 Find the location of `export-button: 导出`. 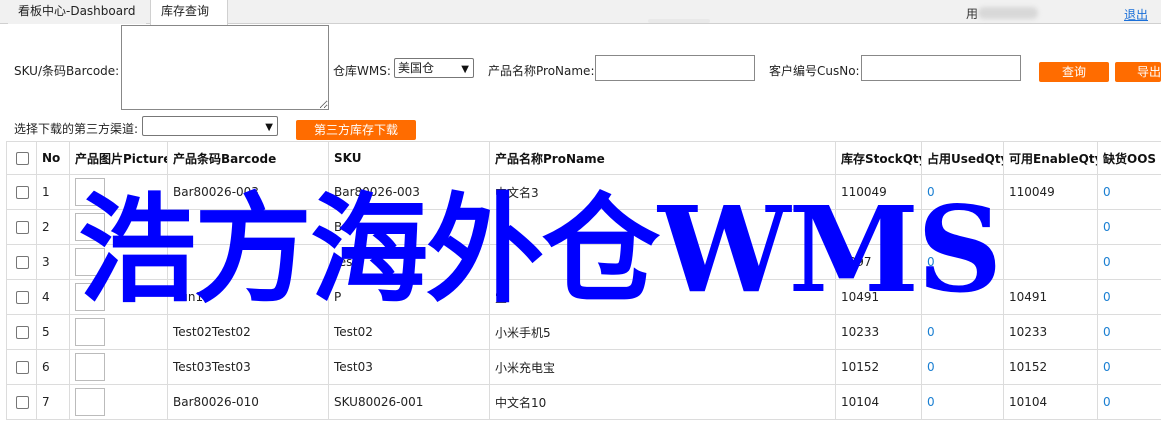

export-button: 导出 is located at coordinates (1138, 72).